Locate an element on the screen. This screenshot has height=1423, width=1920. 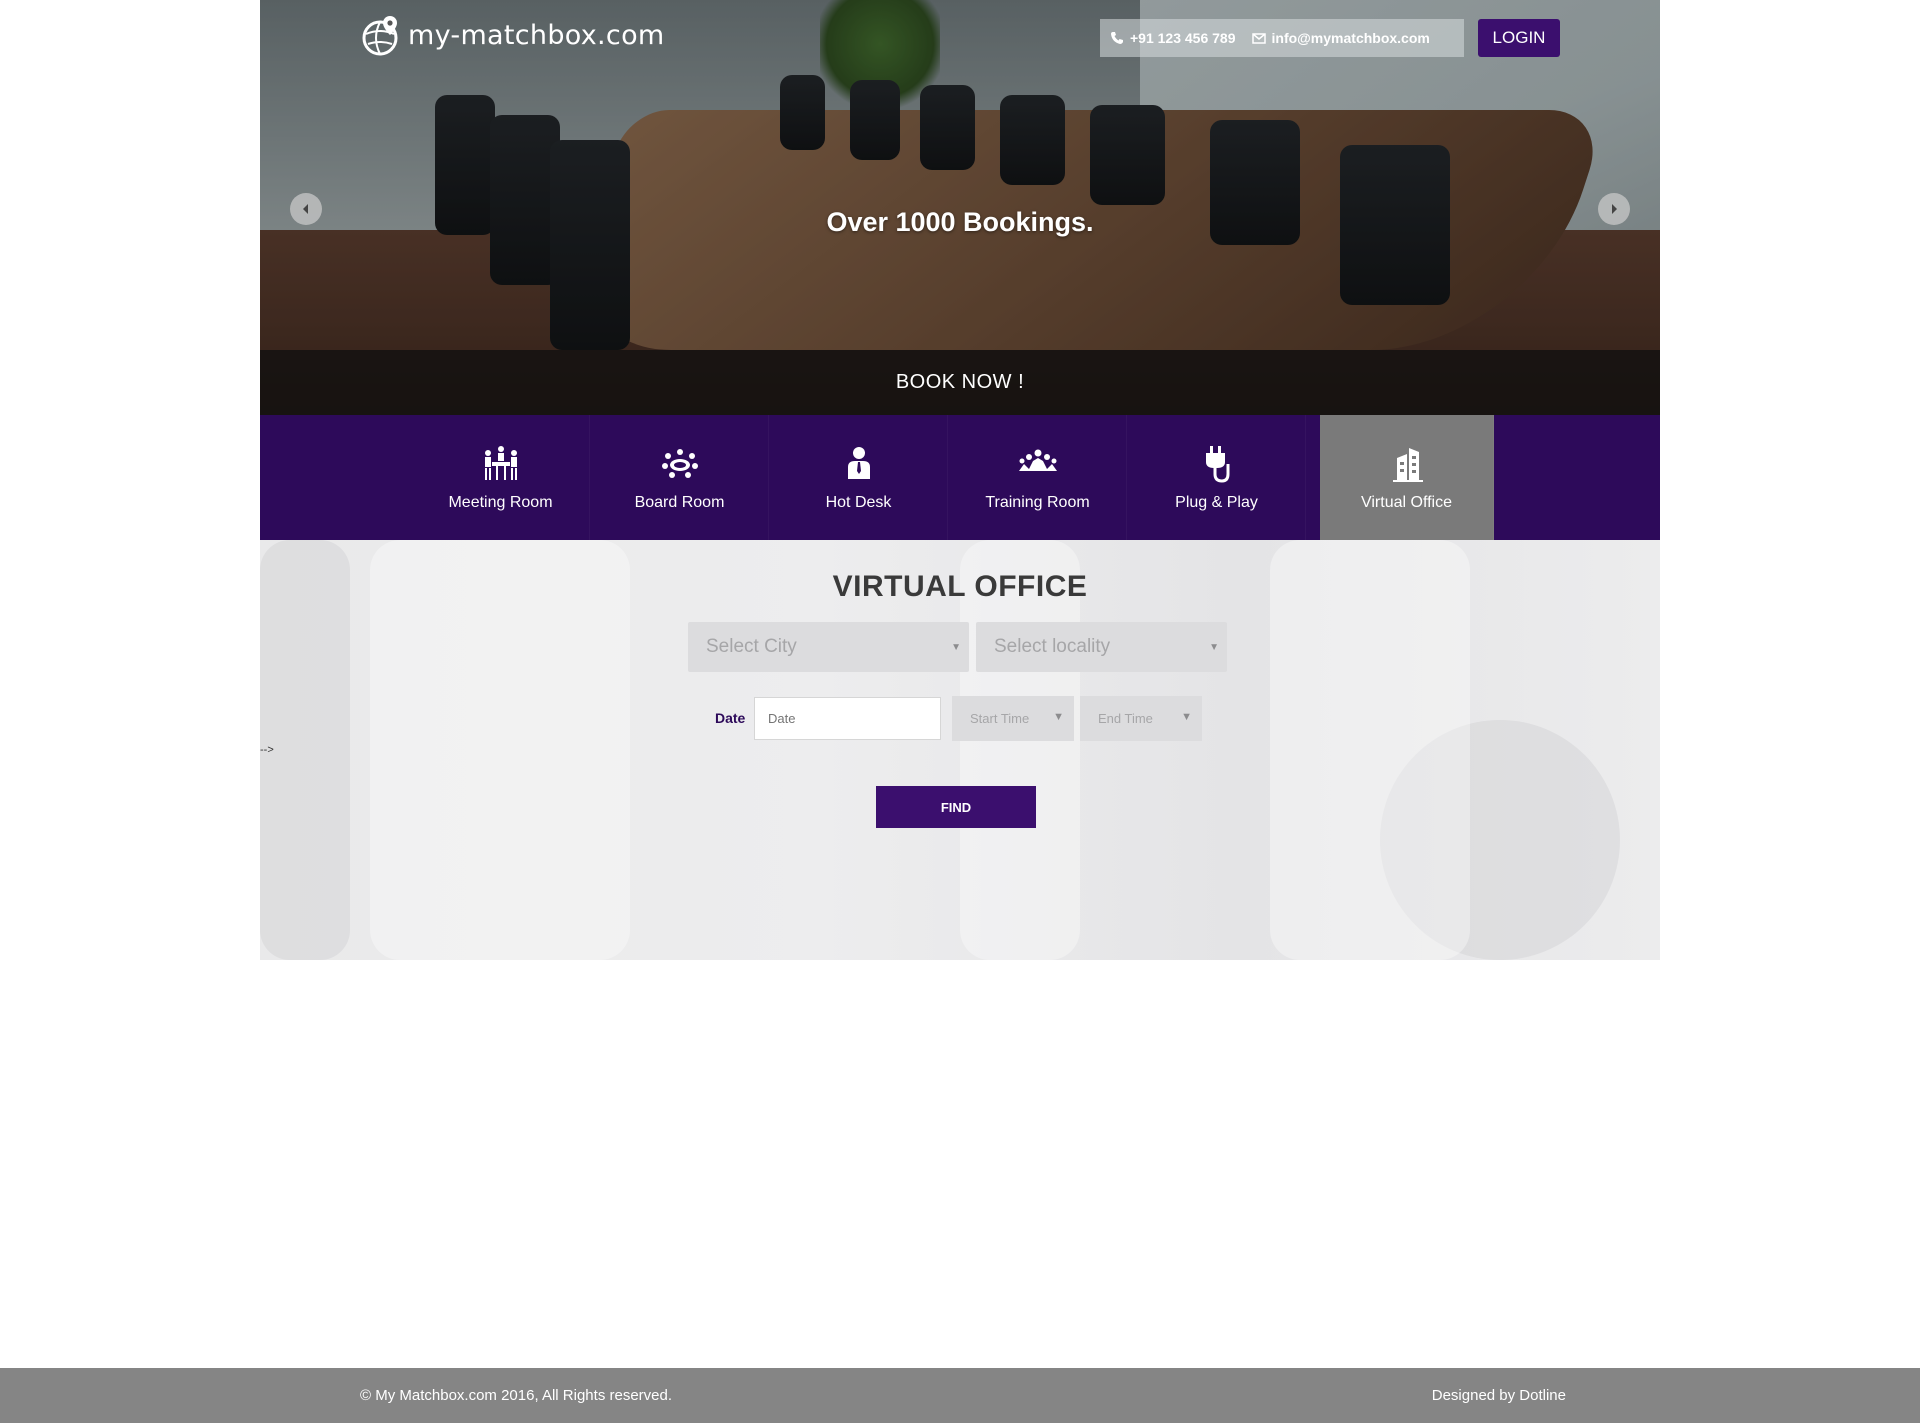
phone-contact: +91 123 456 789 is located at coordinates (1173, 38).